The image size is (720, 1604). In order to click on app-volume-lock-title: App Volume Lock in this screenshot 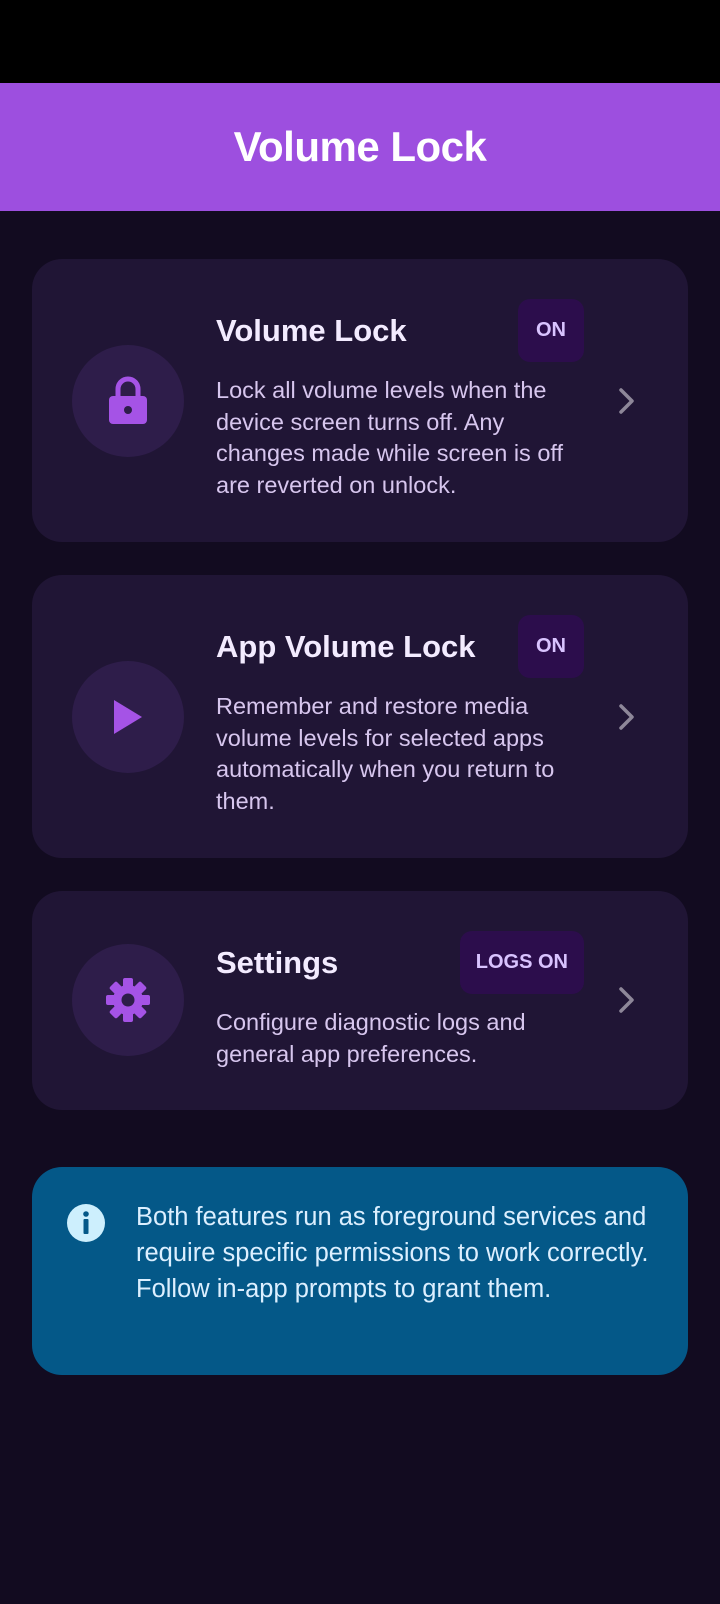, I will do `click(346, 646)`.